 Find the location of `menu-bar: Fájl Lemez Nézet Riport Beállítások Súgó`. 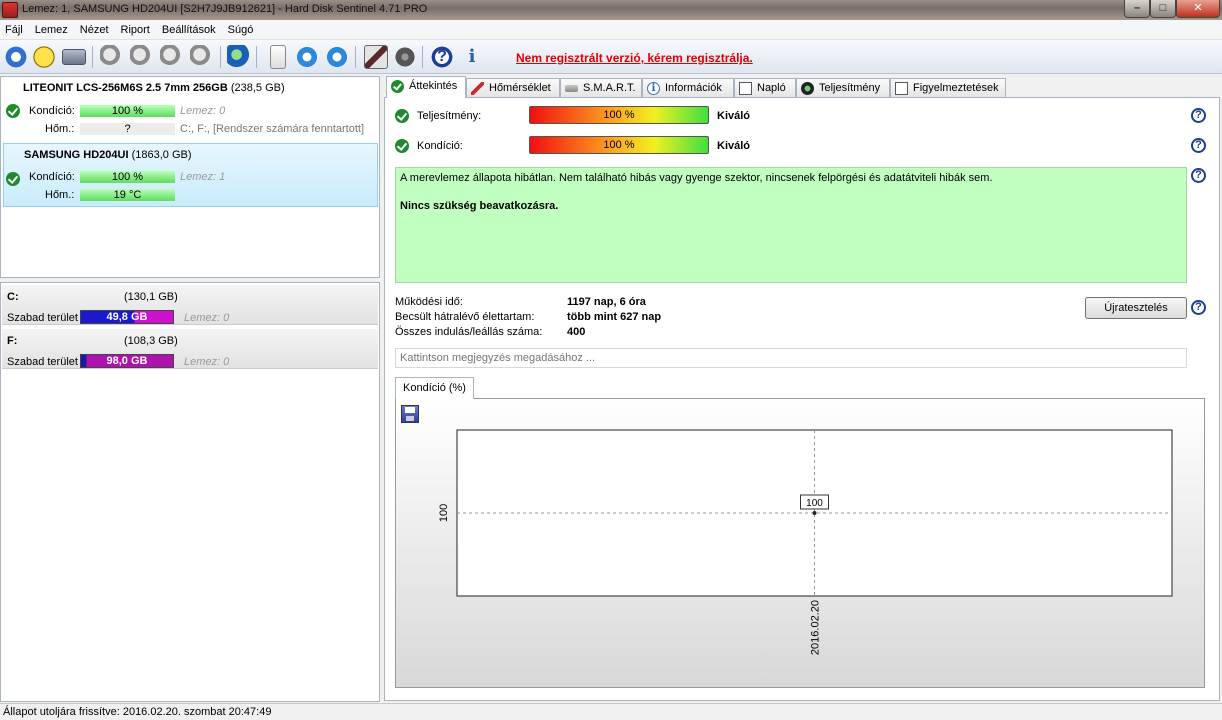

menu-bar: Fájl Lemez Nézet Riport Beállítások Súgó is located at coordinates (611, 30).